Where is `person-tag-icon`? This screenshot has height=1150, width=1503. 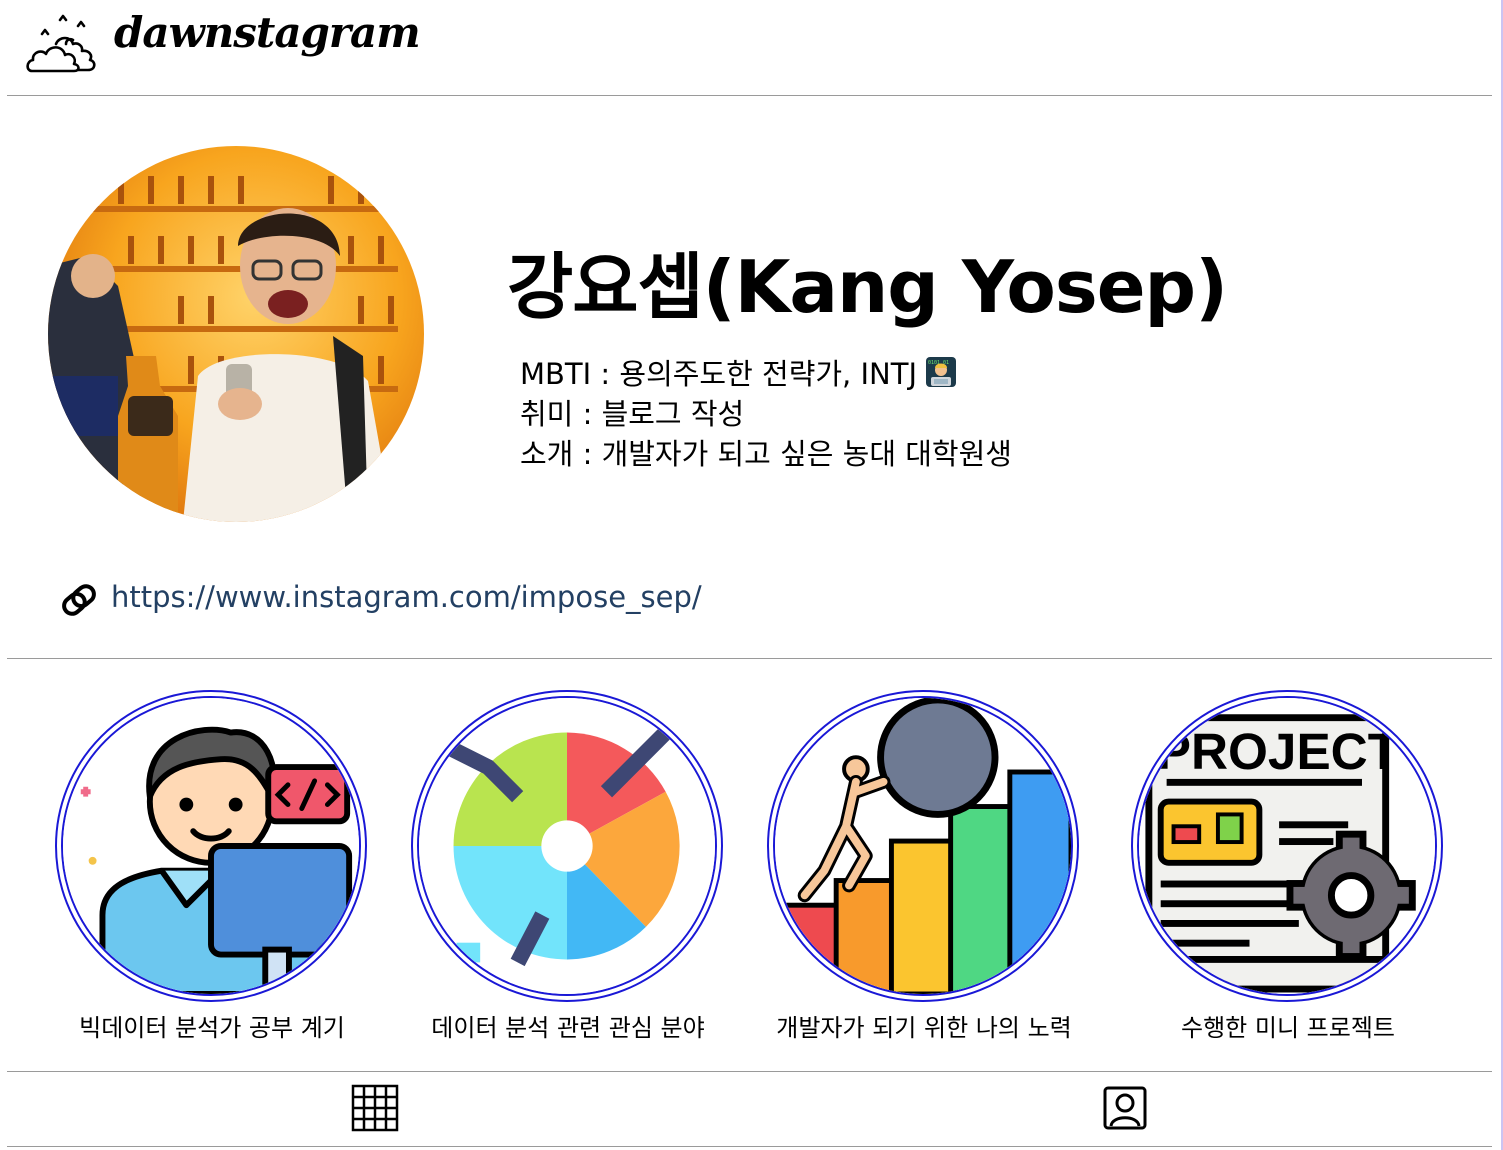
person-tag-icon is located at coordinates (1125, 1108).